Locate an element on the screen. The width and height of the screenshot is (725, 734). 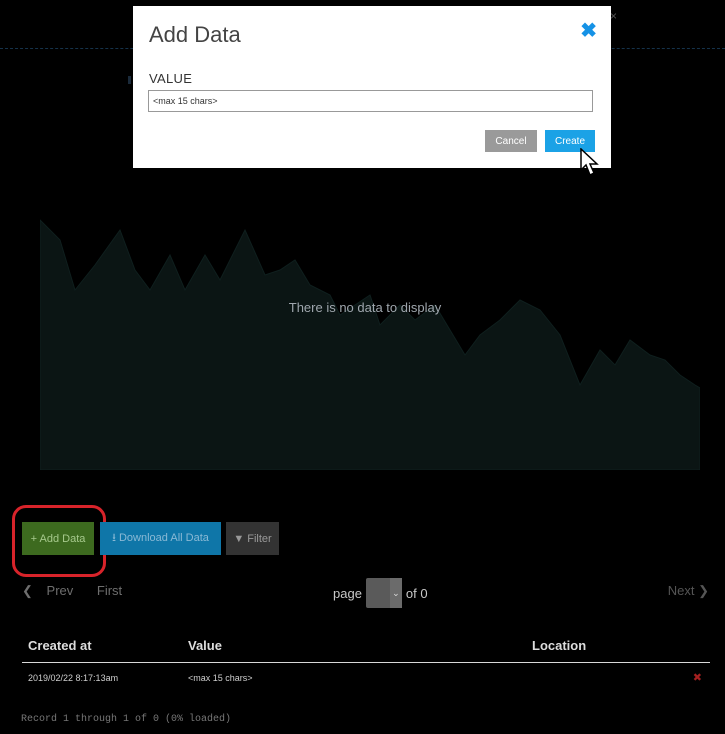
dialog-title: Add Data is located at coordinates (195, 34).